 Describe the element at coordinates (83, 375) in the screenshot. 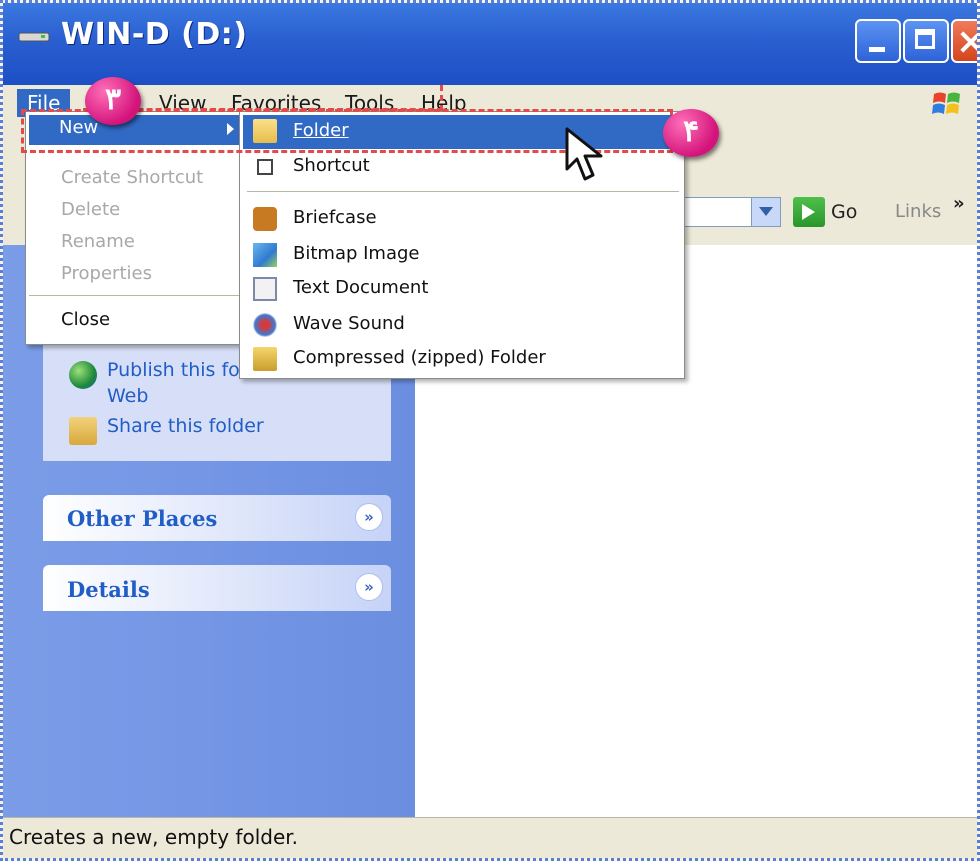

I see `globe-icon` at that location.